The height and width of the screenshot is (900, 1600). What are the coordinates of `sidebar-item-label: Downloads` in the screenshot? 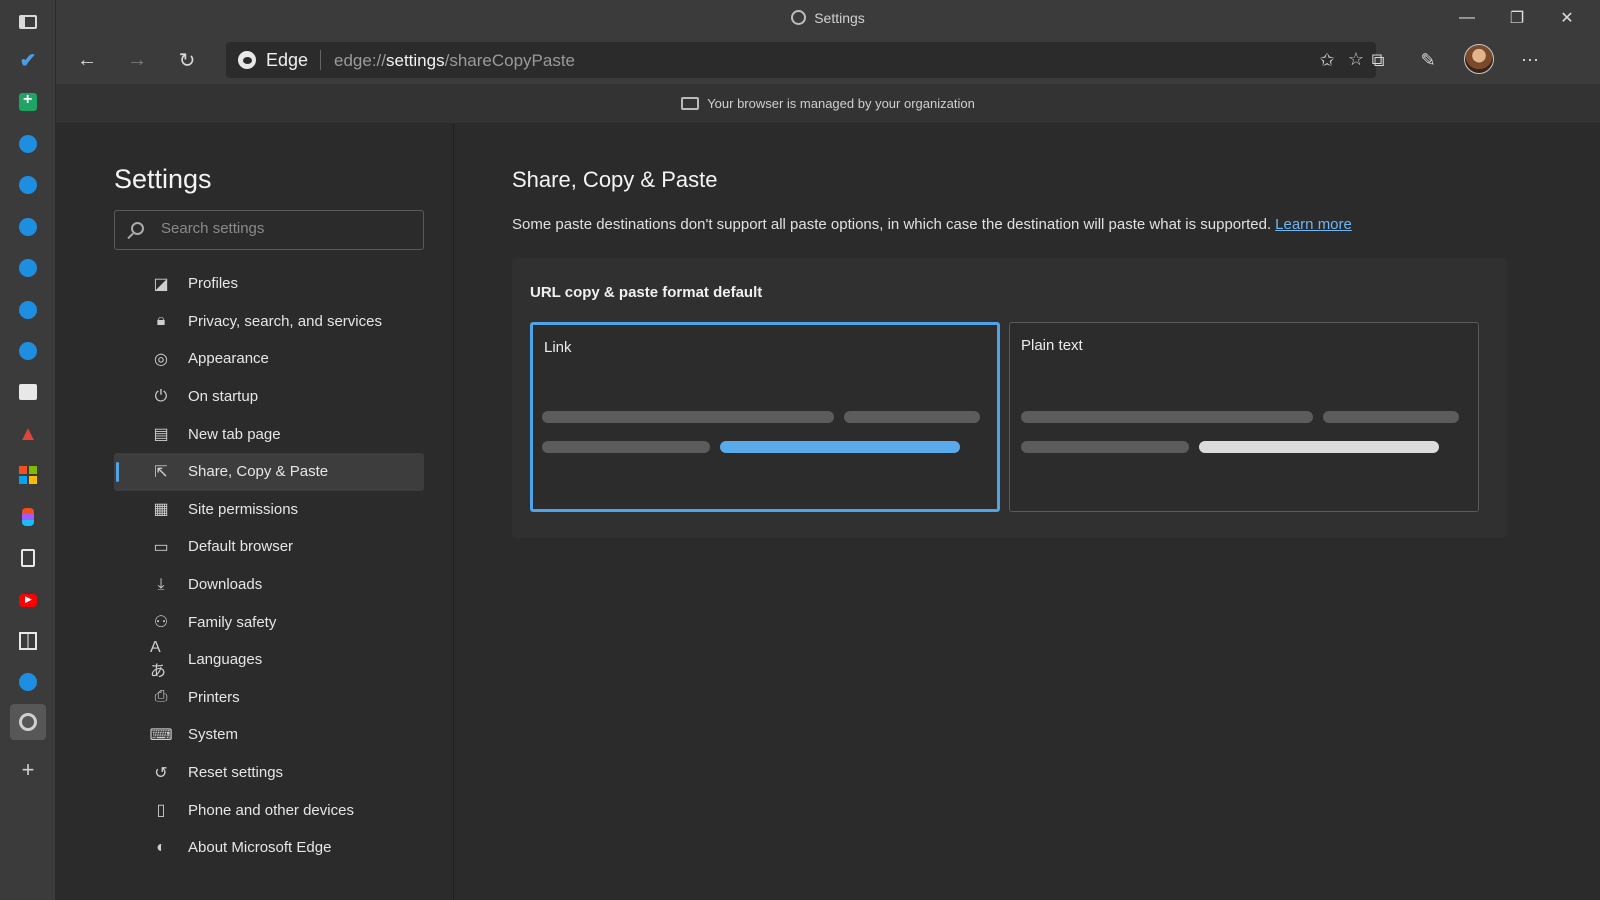 It's located at (225, 585).